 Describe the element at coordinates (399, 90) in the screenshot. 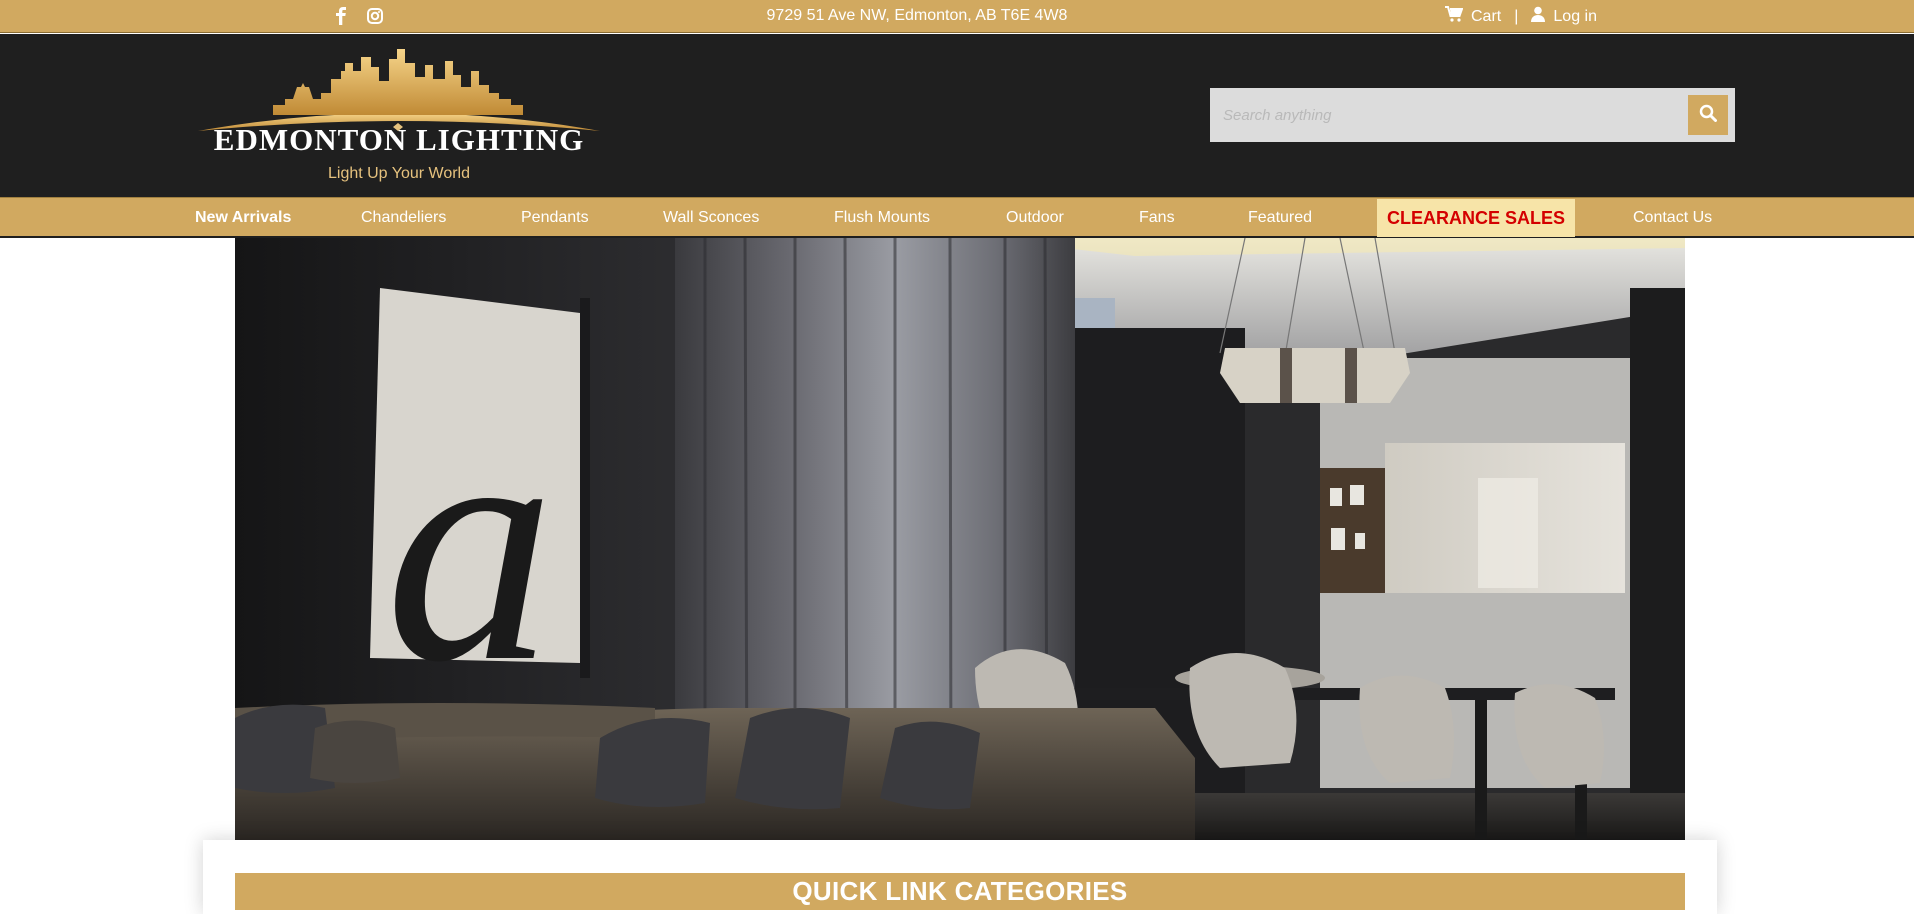

I see `skyline-logo-graphic` at that location.